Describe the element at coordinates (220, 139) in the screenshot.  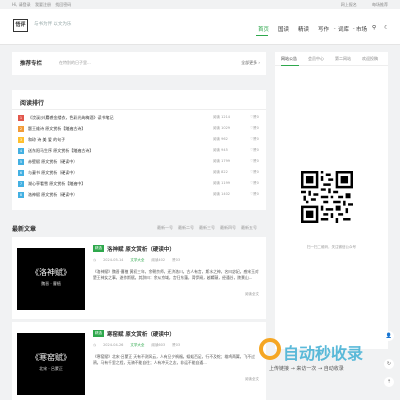
I see `ranking-item-views: 阅读 962` at that location.